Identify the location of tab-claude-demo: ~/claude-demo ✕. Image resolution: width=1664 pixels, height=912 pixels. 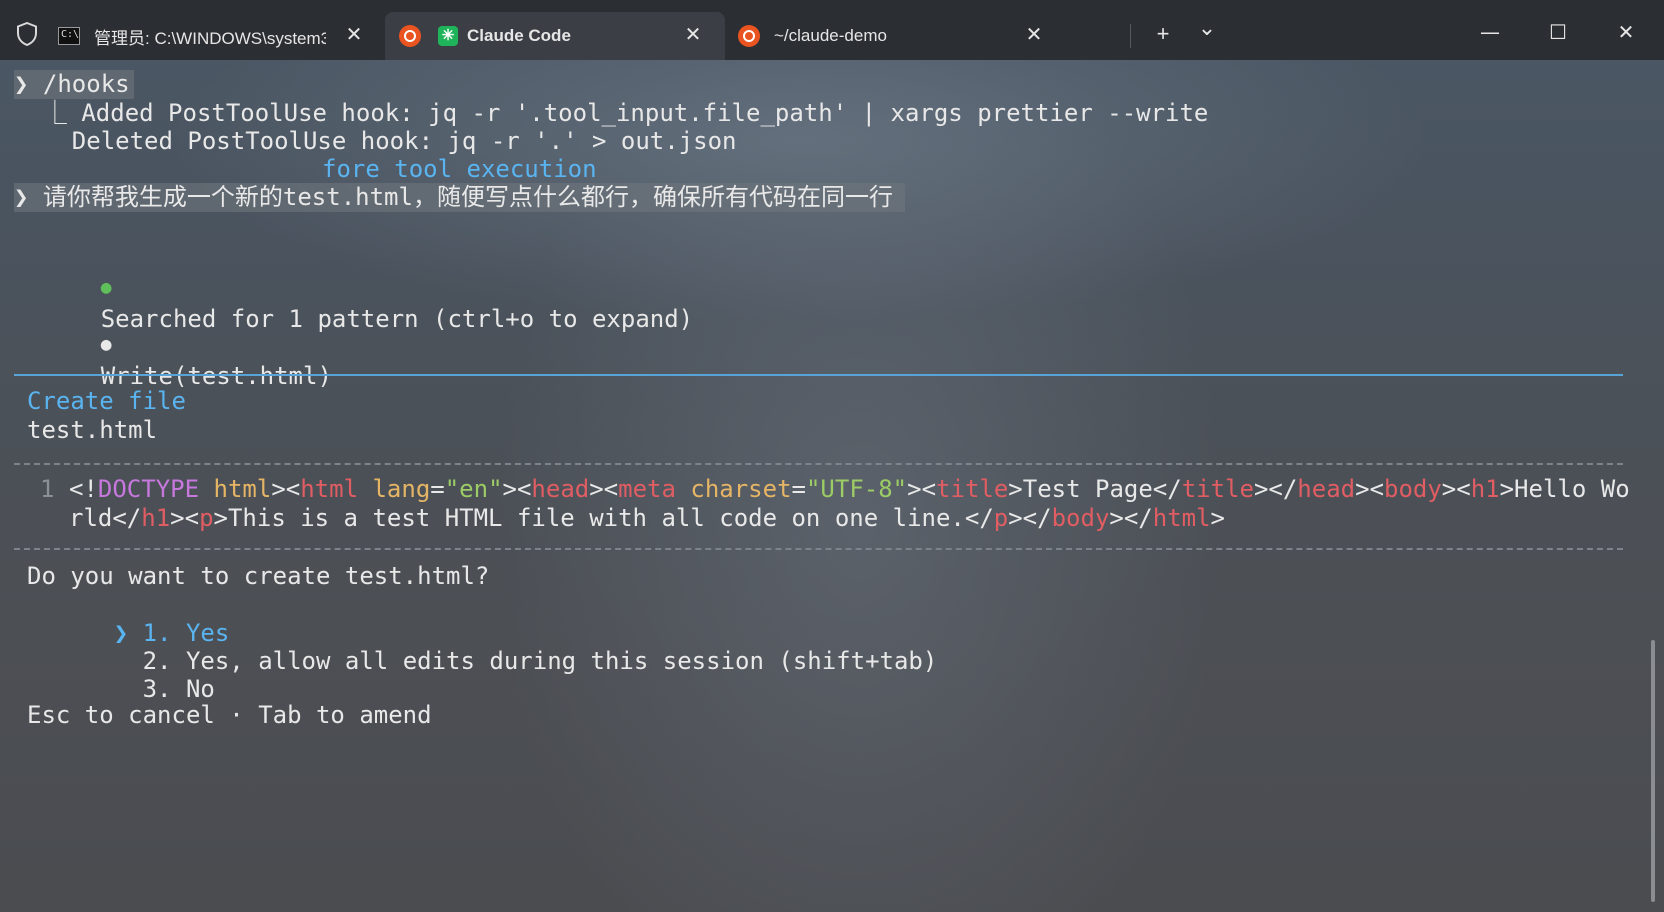
(896, 36).